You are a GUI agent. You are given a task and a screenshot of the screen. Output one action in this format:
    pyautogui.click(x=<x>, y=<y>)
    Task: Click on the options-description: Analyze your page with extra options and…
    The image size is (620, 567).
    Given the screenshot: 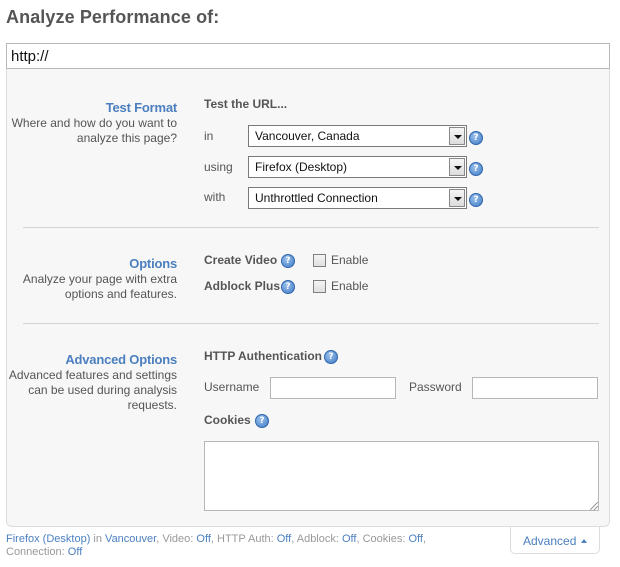 What is the action you would take?
    pyautogui.click(x=99, y=286)
    